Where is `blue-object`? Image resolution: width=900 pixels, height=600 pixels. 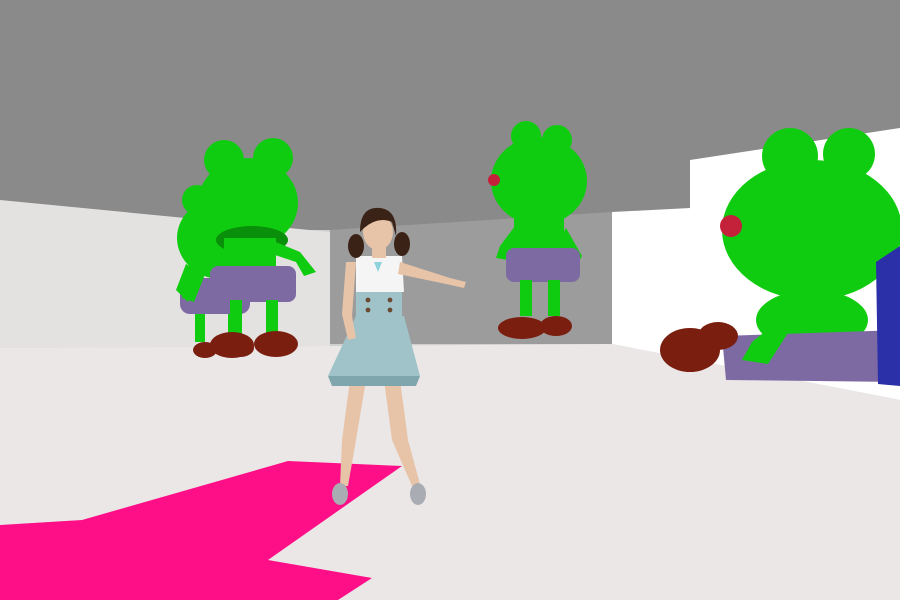
blue-object is located at coordinates (888, 316).